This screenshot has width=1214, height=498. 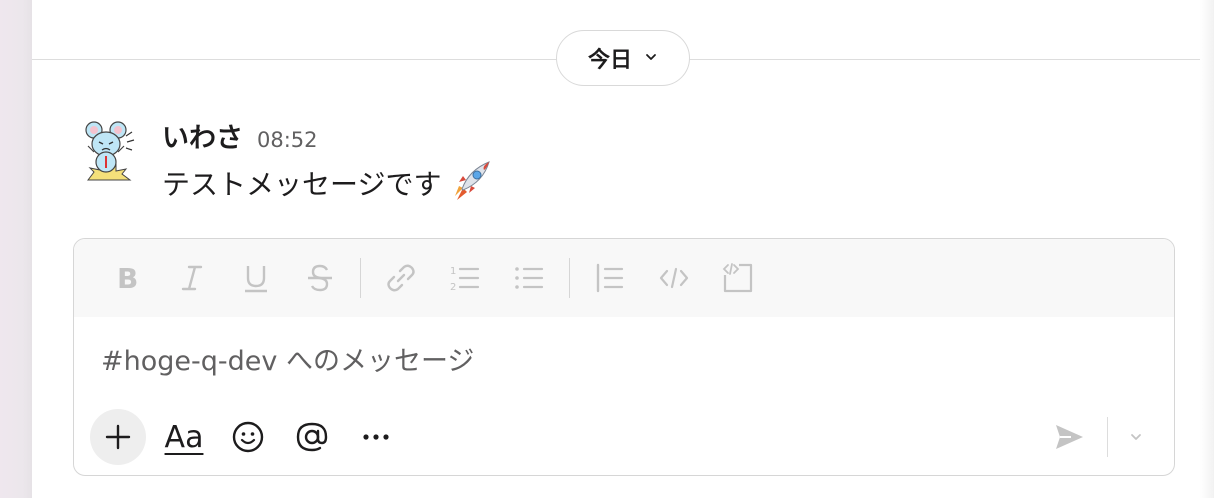 What do you see at coordinates (287, 358) in the screenshot?
I see `message-input: #hoge-q-dev へのメッセージ` at bounding box center [287, 358].